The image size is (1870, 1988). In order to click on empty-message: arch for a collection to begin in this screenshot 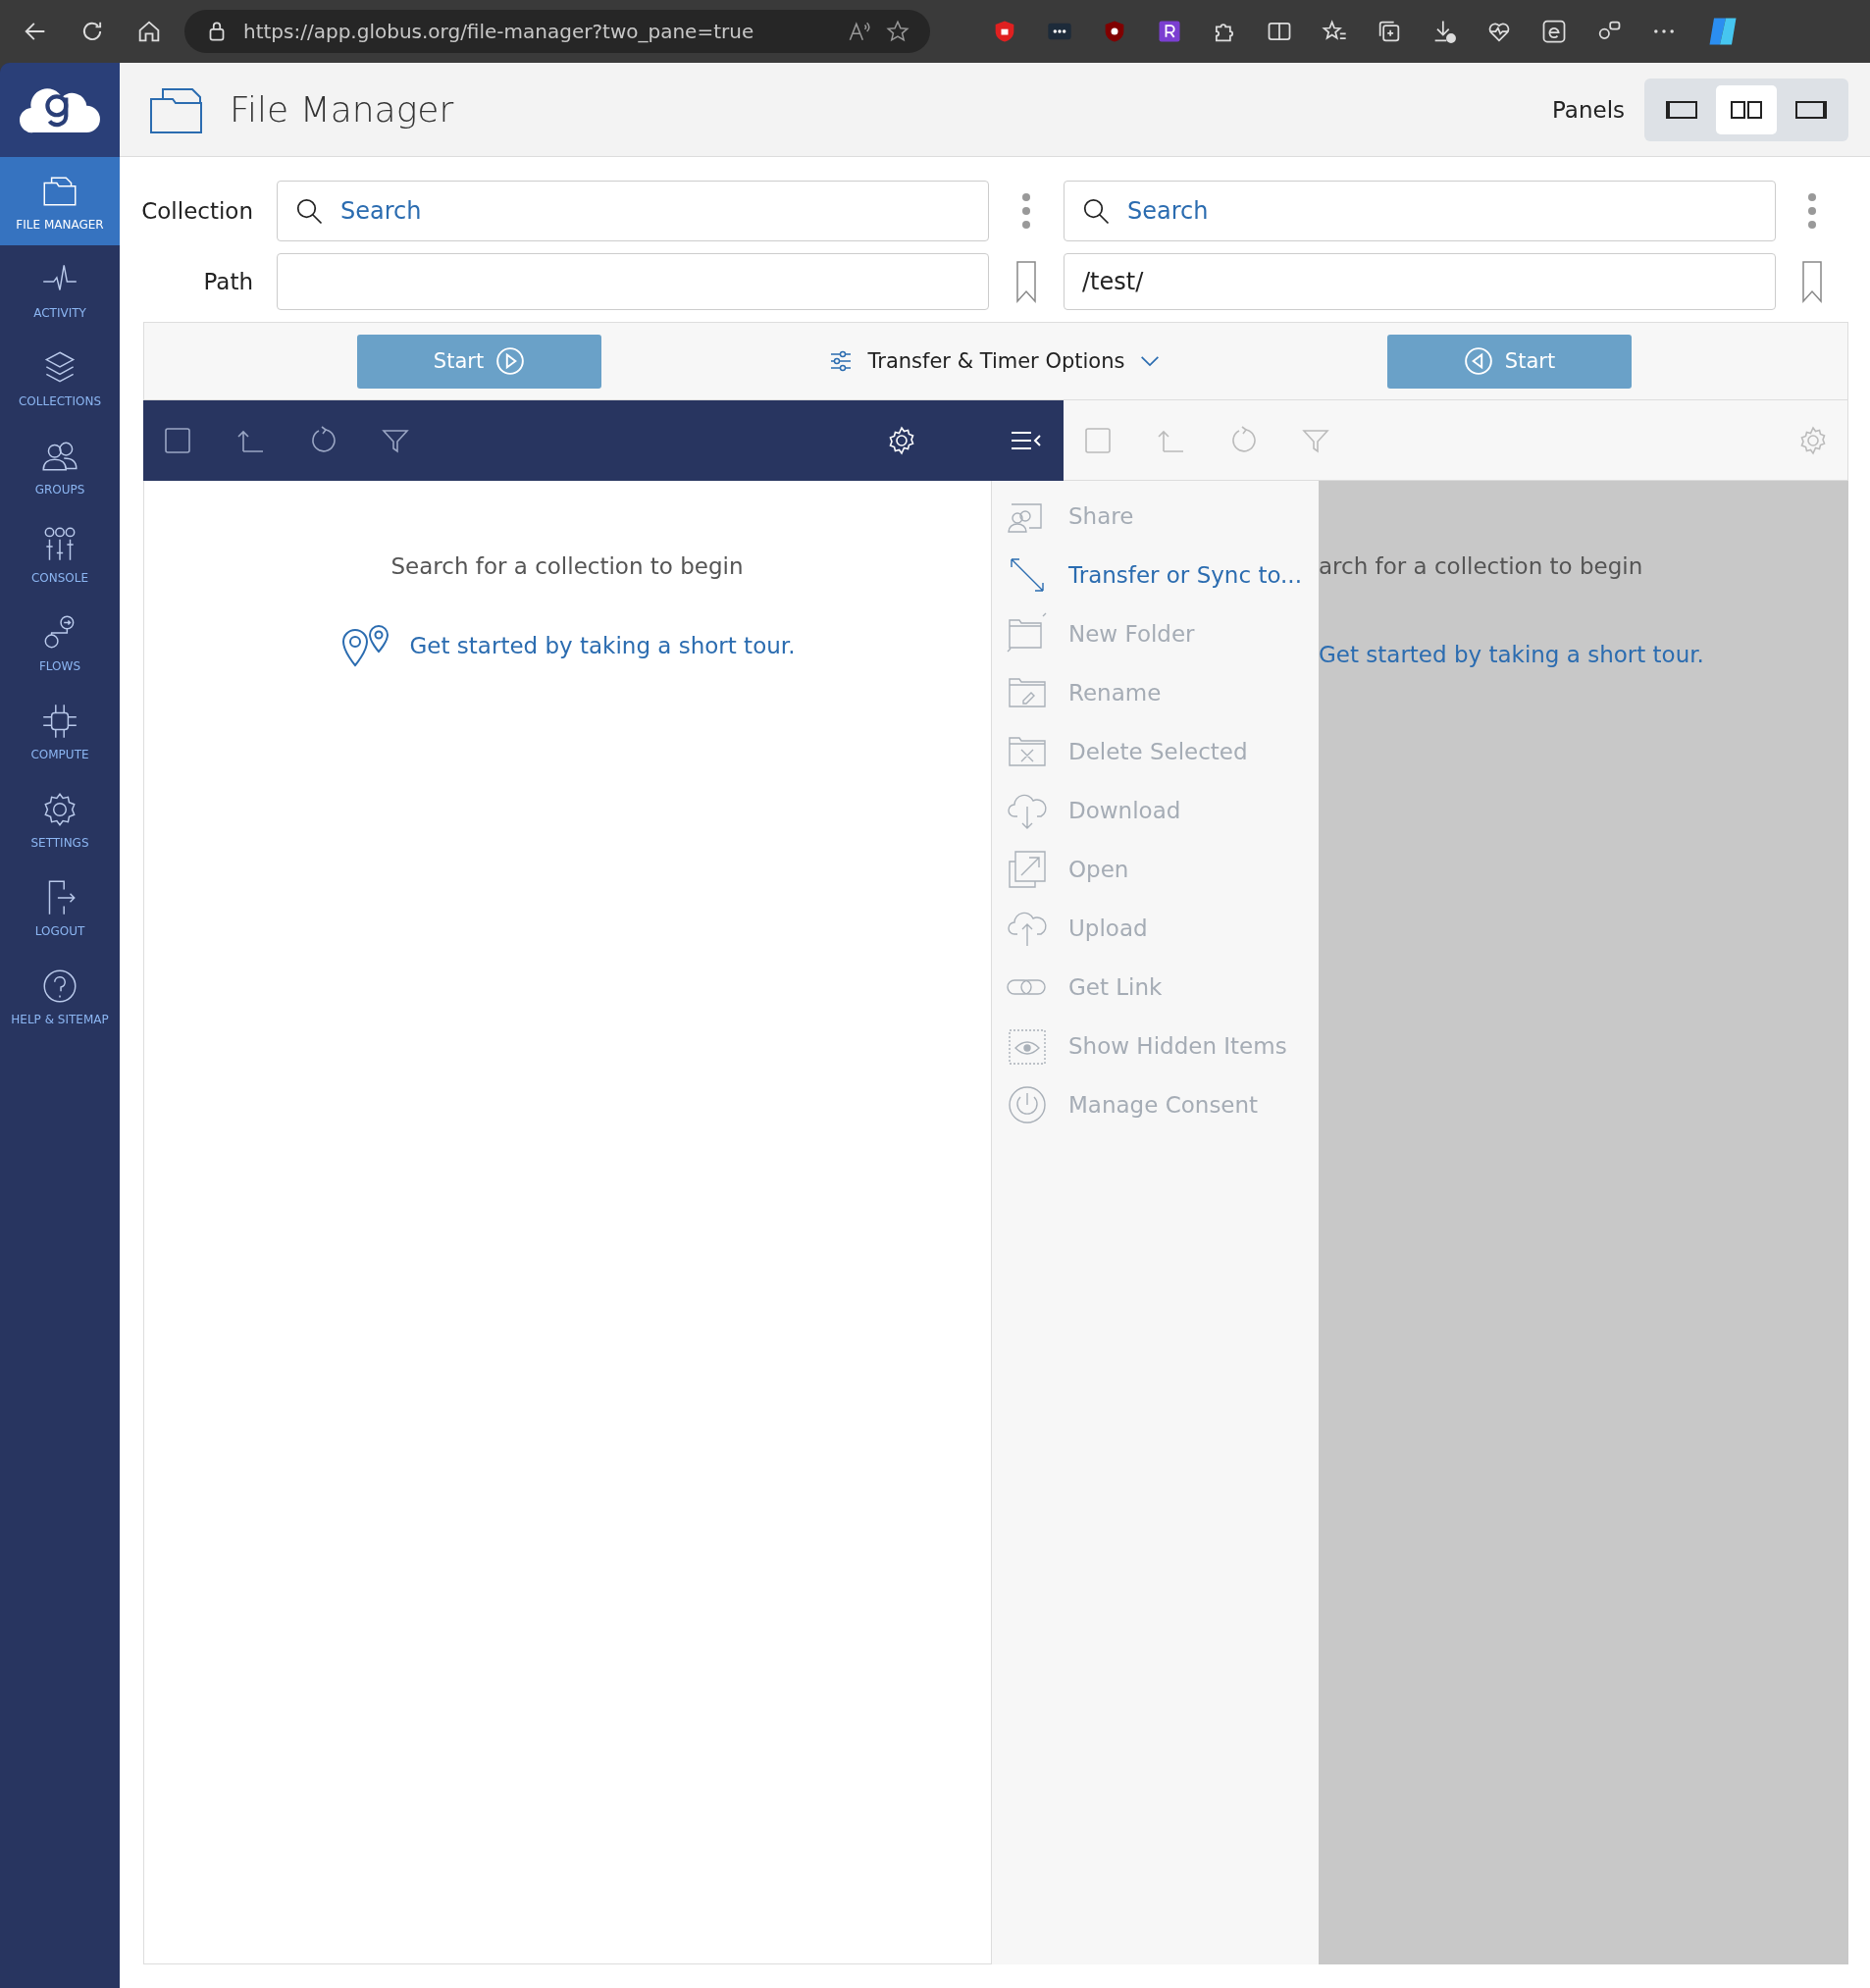, I will do `click(1481, 566)`.